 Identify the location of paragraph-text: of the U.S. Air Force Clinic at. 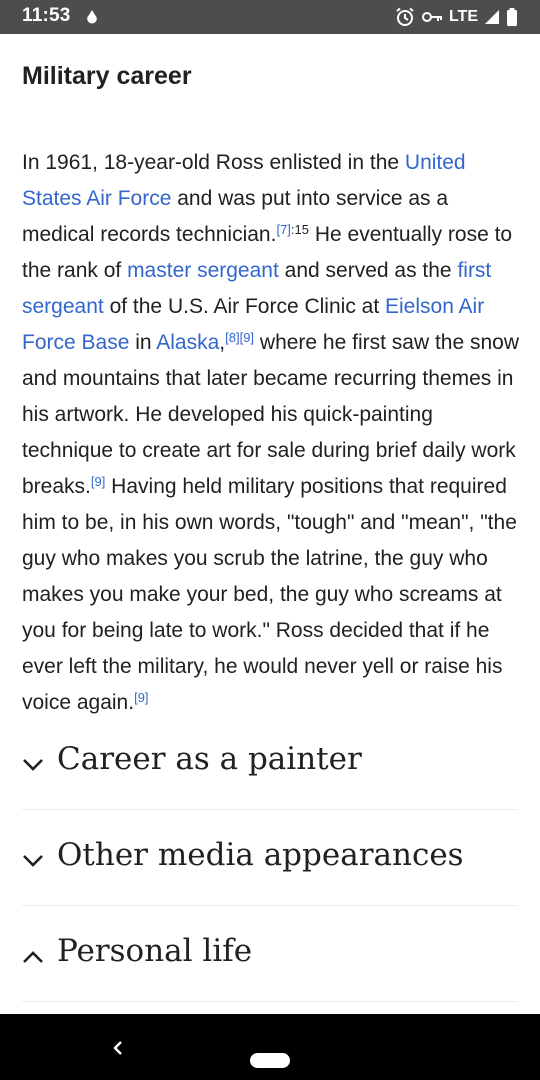
(244, 306).